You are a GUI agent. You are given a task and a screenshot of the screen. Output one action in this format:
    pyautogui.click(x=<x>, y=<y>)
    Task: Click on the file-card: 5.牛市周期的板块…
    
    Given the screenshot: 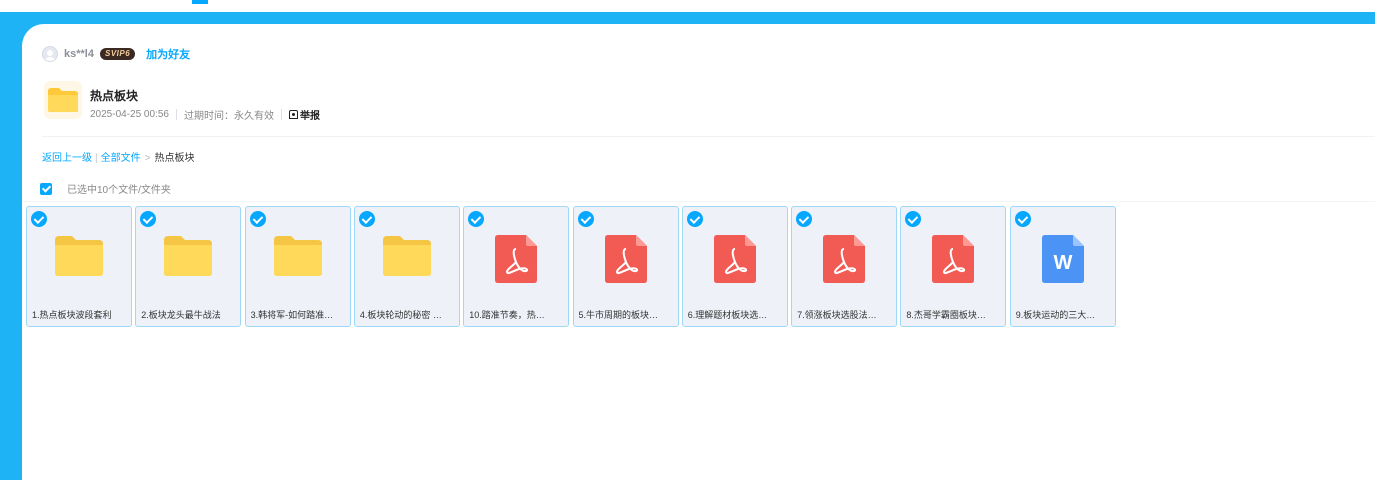 What is the action you would take?
    pyautogui.click(x=625, y=266)
    